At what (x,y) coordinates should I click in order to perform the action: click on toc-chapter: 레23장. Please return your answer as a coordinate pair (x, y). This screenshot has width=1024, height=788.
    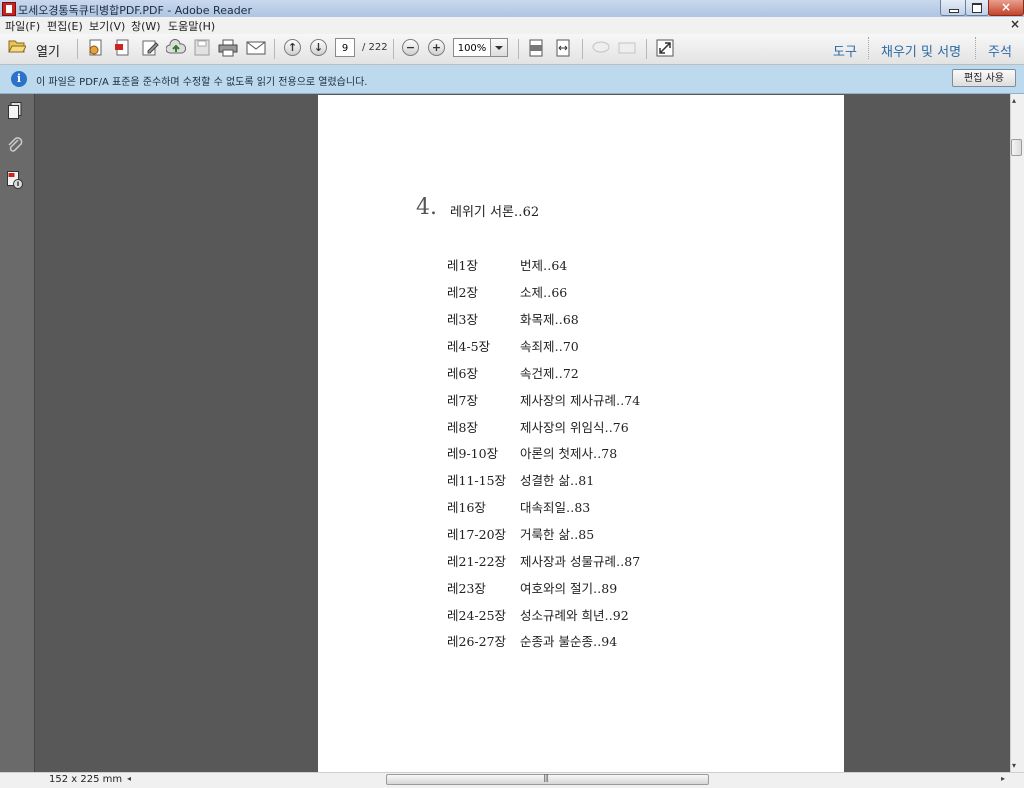
    Looking at the image, I should click on (466, 588).